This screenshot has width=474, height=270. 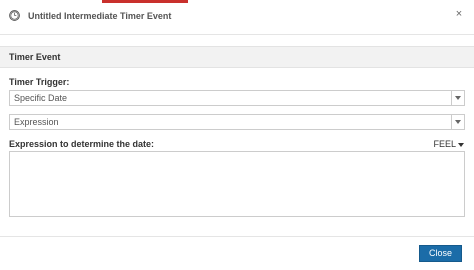 What do you see at coordinates (459, 14) in the screenshot?
I see `close-icon: ×` at bounding box center [459, 14].